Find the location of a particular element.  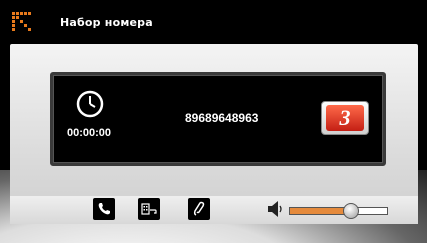

badge-label: 3 is located at coordinates (345, 118).